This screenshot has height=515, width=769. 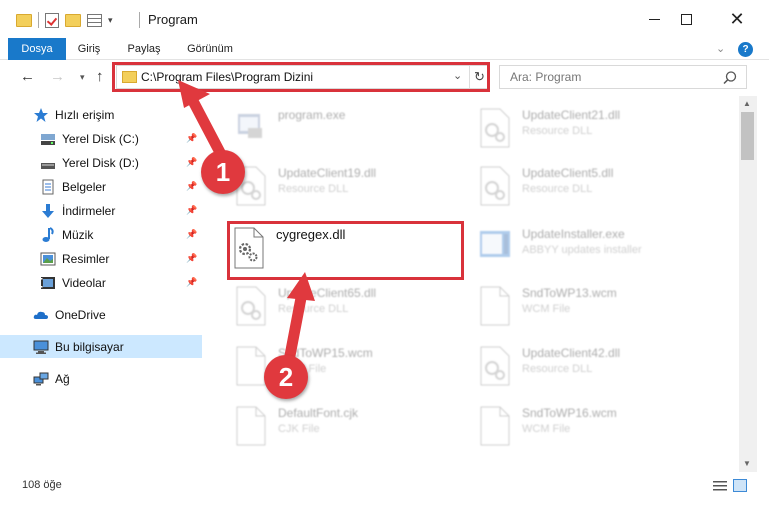 What do you see at coordinates (312, 115) in the screenshot?
I see `file-name: program.exe` at bounding box center [312, 115].